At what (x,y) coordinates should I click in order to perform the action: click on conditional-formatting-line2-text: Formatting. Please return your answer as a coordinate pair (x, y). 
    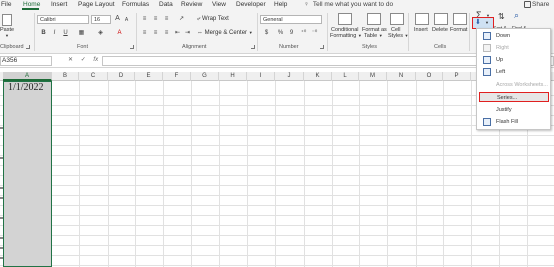
    Looking at the image, I should click on (343, 36).